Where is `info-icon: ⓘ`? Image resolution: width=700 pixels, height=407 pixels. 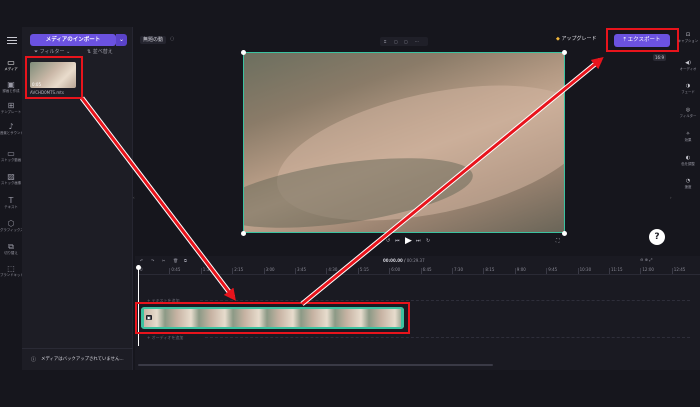
info-icon: ⓘ is located at coordinates (34, 360).